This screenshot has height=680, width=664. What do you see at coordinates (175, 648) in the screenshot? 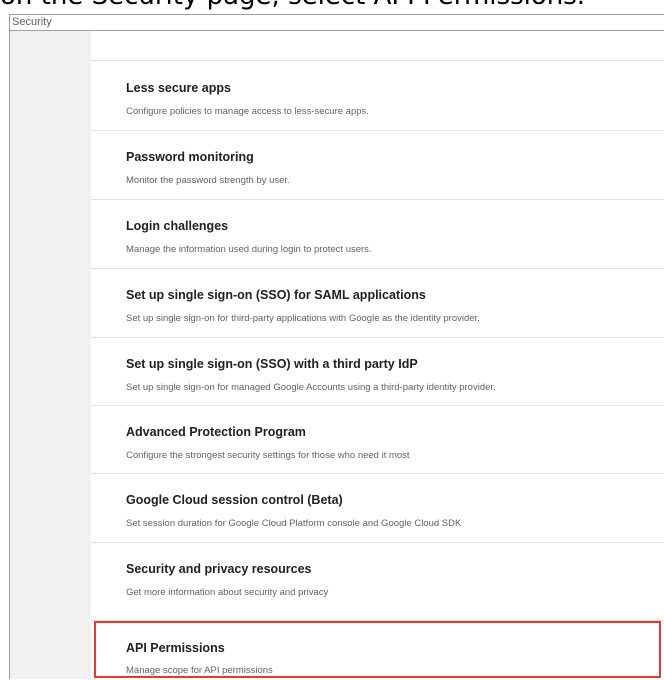
I see `settings-row-title: API Permissions` at bounding box center [175, 648].